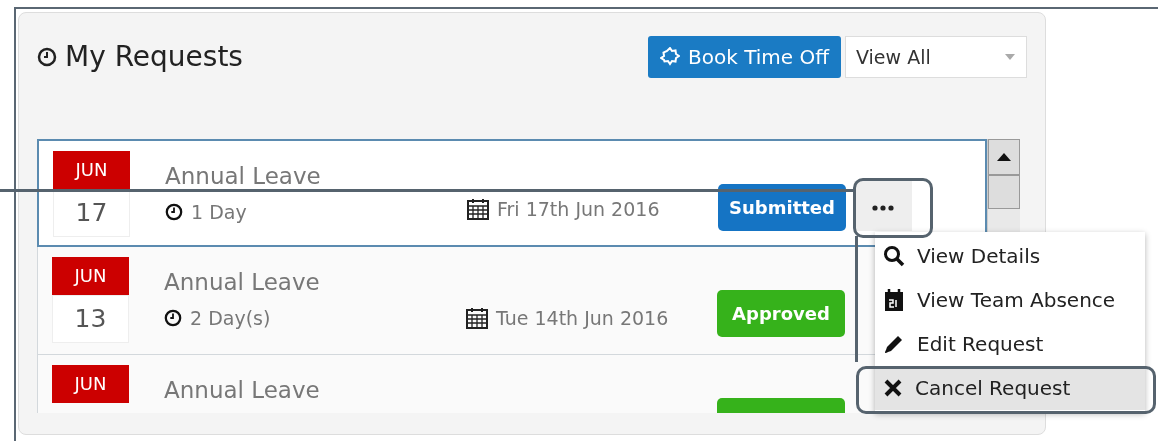 The image size is (1158, 441). What do you see at coordinates (90, 319) in the screenshot?
I see `day-number: 13` at bounding box center [90, 319].